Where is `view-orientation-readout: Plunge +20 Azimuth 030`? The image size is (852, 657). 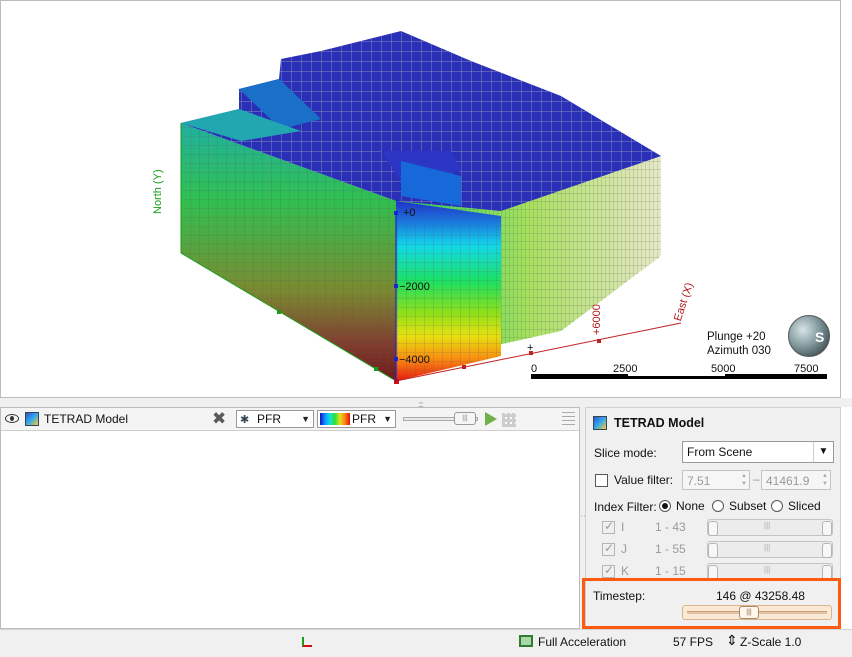 view-orientation-readout: Plunge +20 Azimuth 030 is located at coordinates (739, 344).